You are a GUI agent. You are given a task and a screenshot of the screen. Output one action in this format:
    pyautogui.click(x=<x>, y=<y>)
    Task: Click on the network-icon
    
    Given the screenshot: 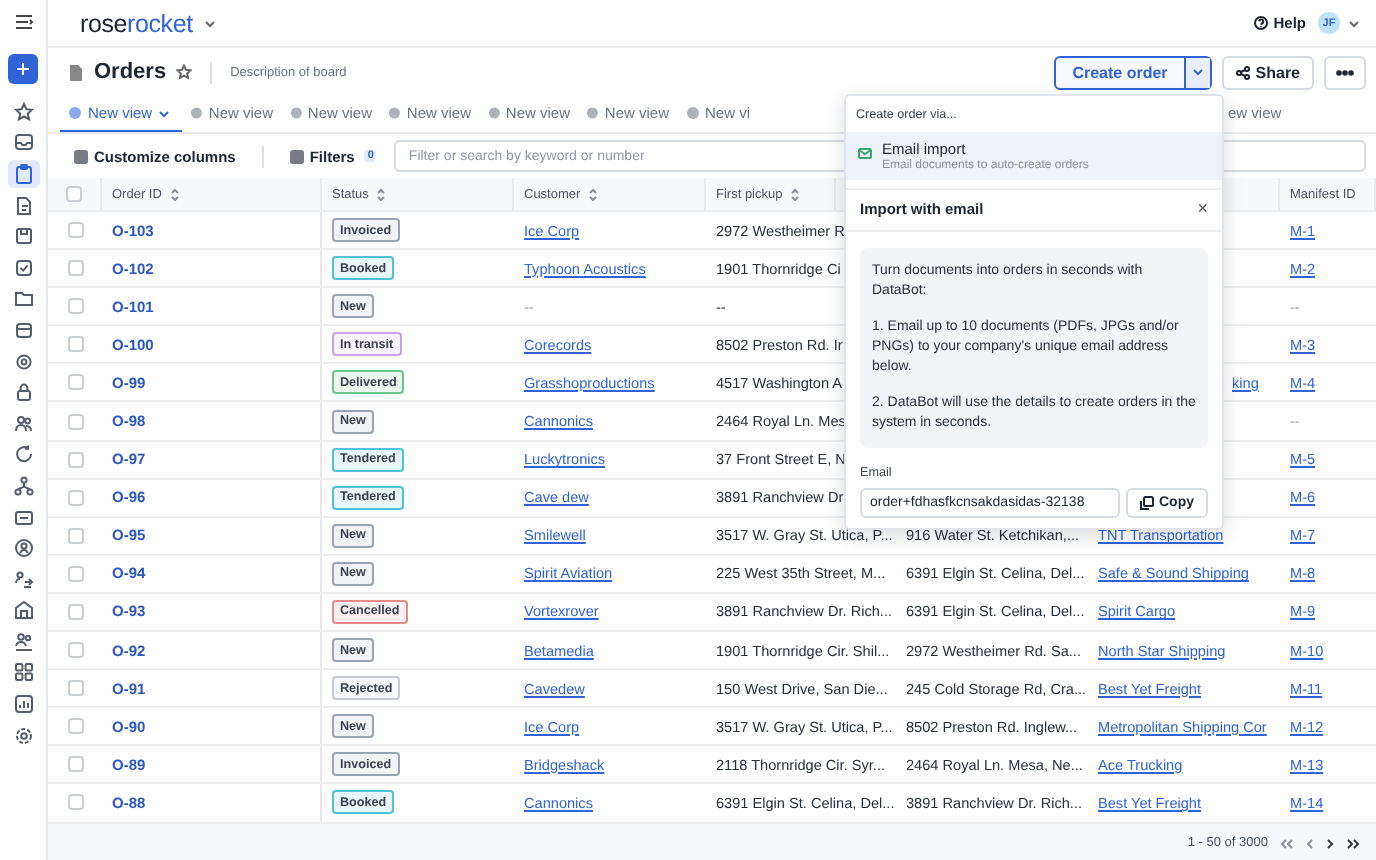 What is the action you would take?
    pyautogui.click(x=23, y=485)
    